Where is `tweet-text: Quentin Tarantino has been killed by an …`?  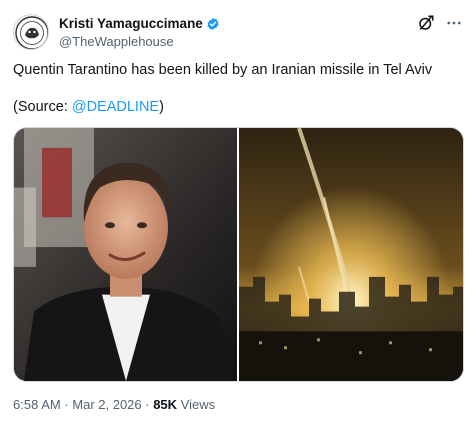
tweet-text: Quentin Tarantino has been killed by an … is located at coordinates (238, 89).